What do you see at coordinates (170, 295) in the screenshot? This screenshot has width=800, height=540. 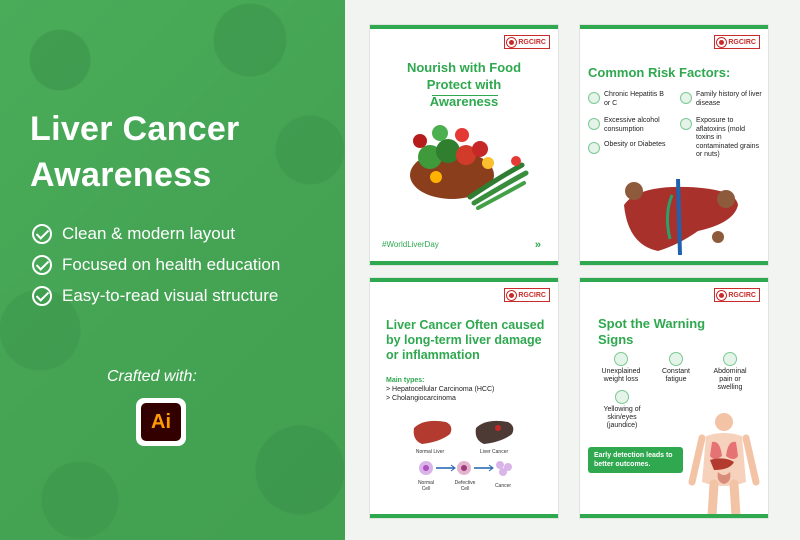 I see `feature-label: Easy-to-read visual structure` at bounding box center [170, 295].